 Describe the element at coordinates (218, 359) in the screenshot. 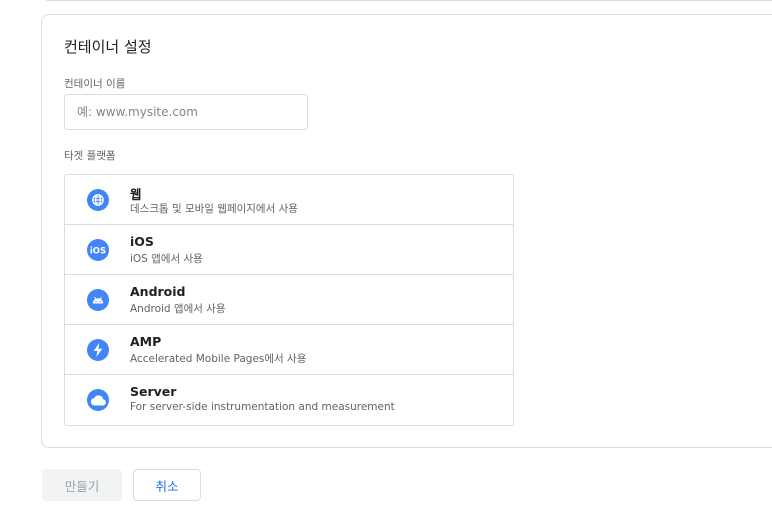

I see `platform-description: Accelerated Mobile Pages에서 사용` at that location.